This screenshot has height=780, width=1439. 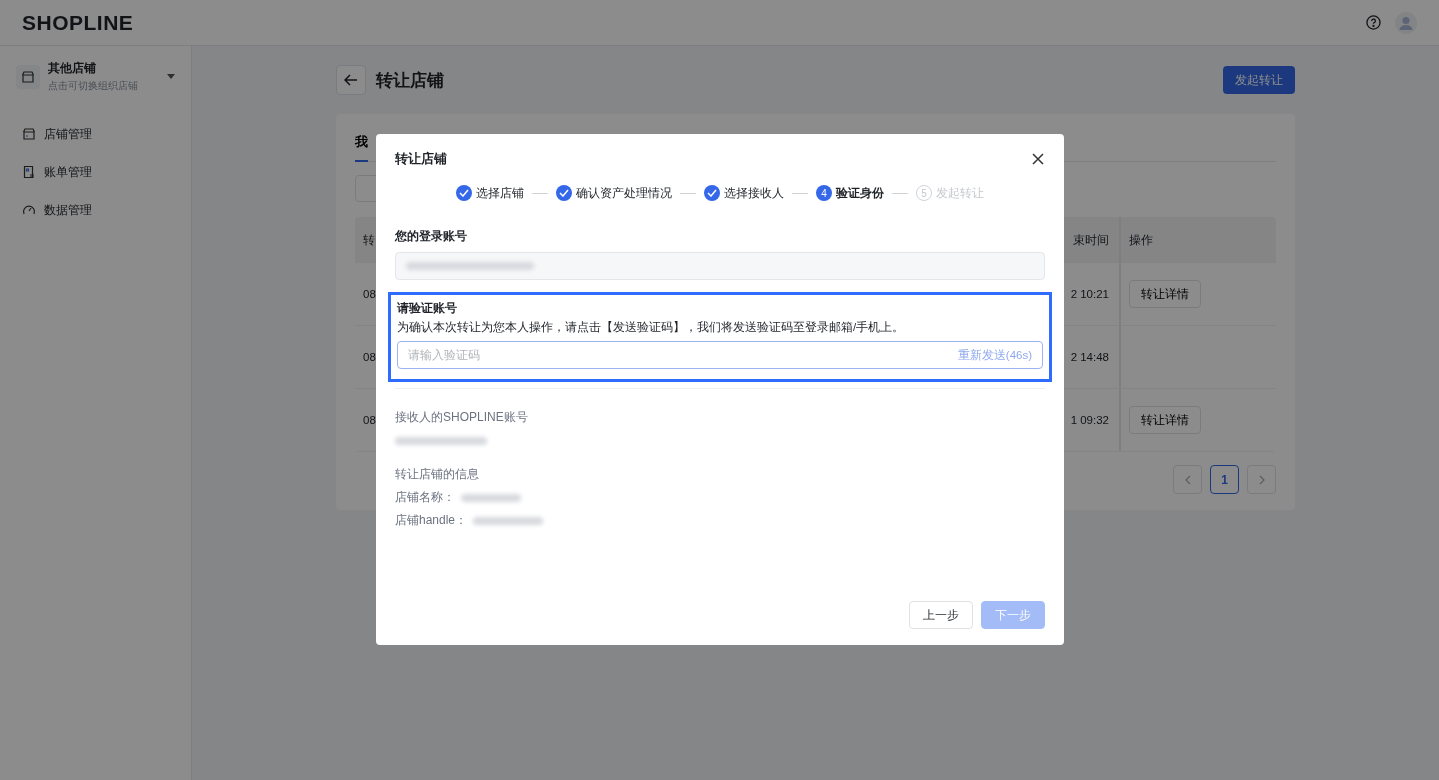 I want to click on field-label: 店铺handle：, so click(x=431, y=520).